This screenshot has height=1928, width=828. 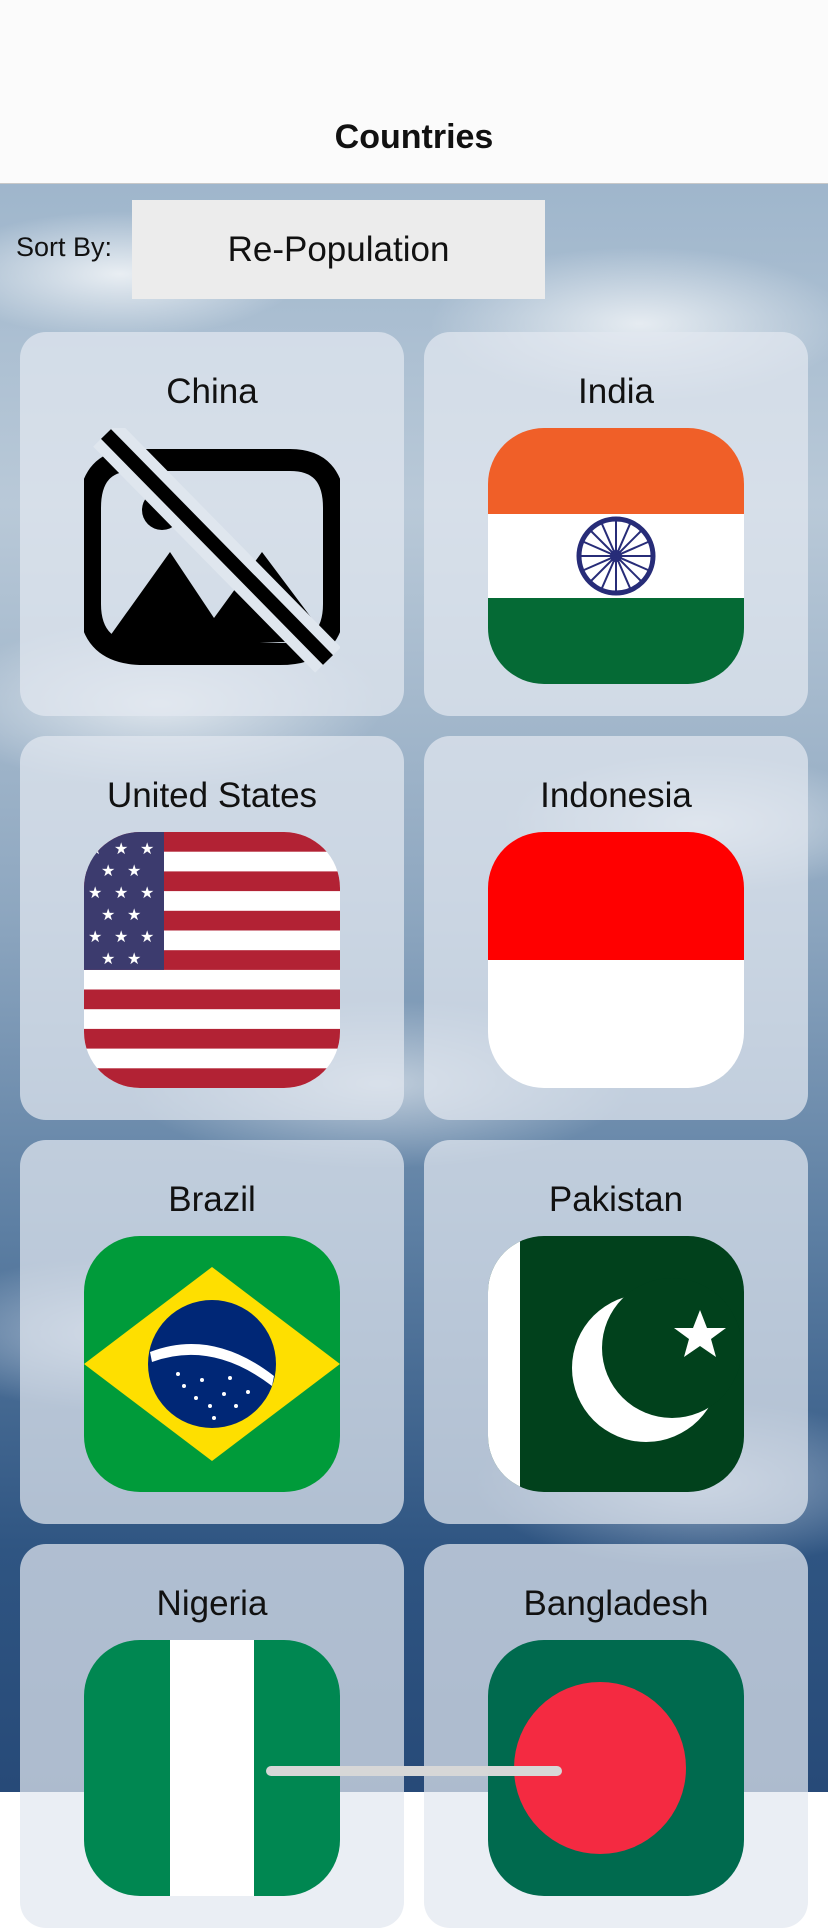 I want to click on home-indicator, so click(x=414, y=1771).